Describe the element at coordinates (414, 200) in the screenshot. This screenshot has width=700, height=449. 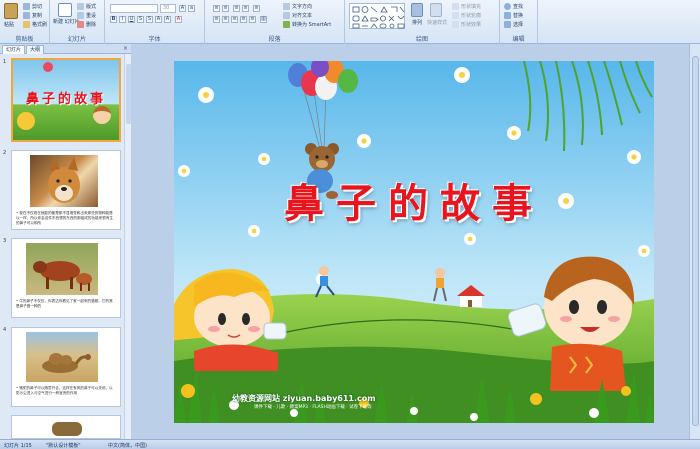
I see `slide-title: 鼻子的故事` at that location.